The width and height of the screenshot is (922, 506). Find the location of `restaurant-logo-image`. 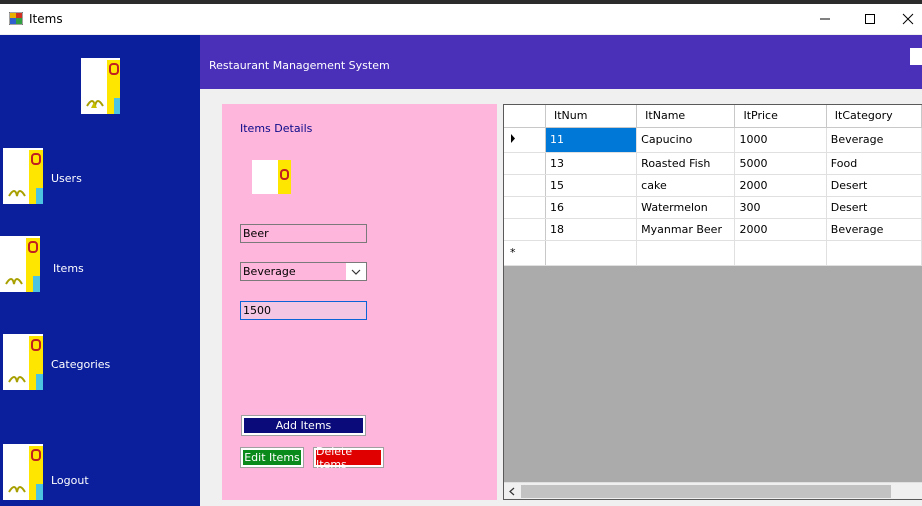

restaurant-logo-image is located at coordinates (100, 86).